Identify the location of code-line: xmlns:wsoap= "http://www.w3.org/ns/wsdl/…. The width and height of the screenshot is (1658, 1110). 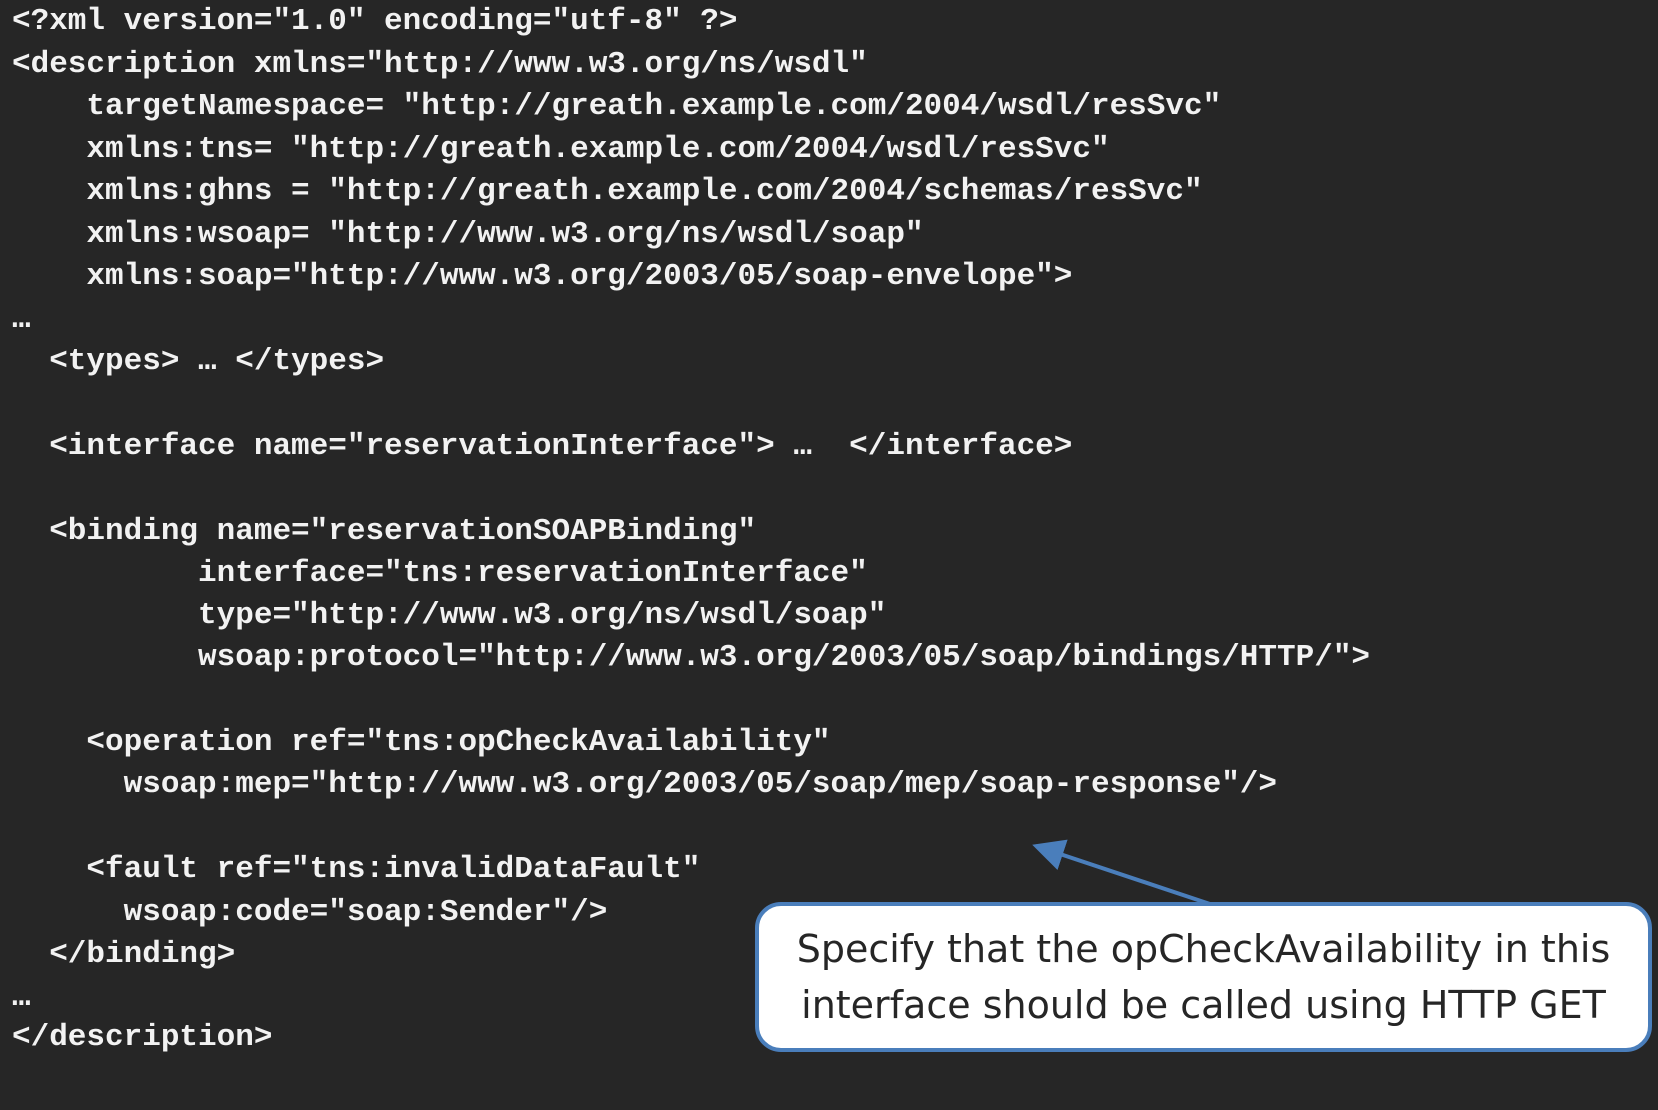
(468, 234).